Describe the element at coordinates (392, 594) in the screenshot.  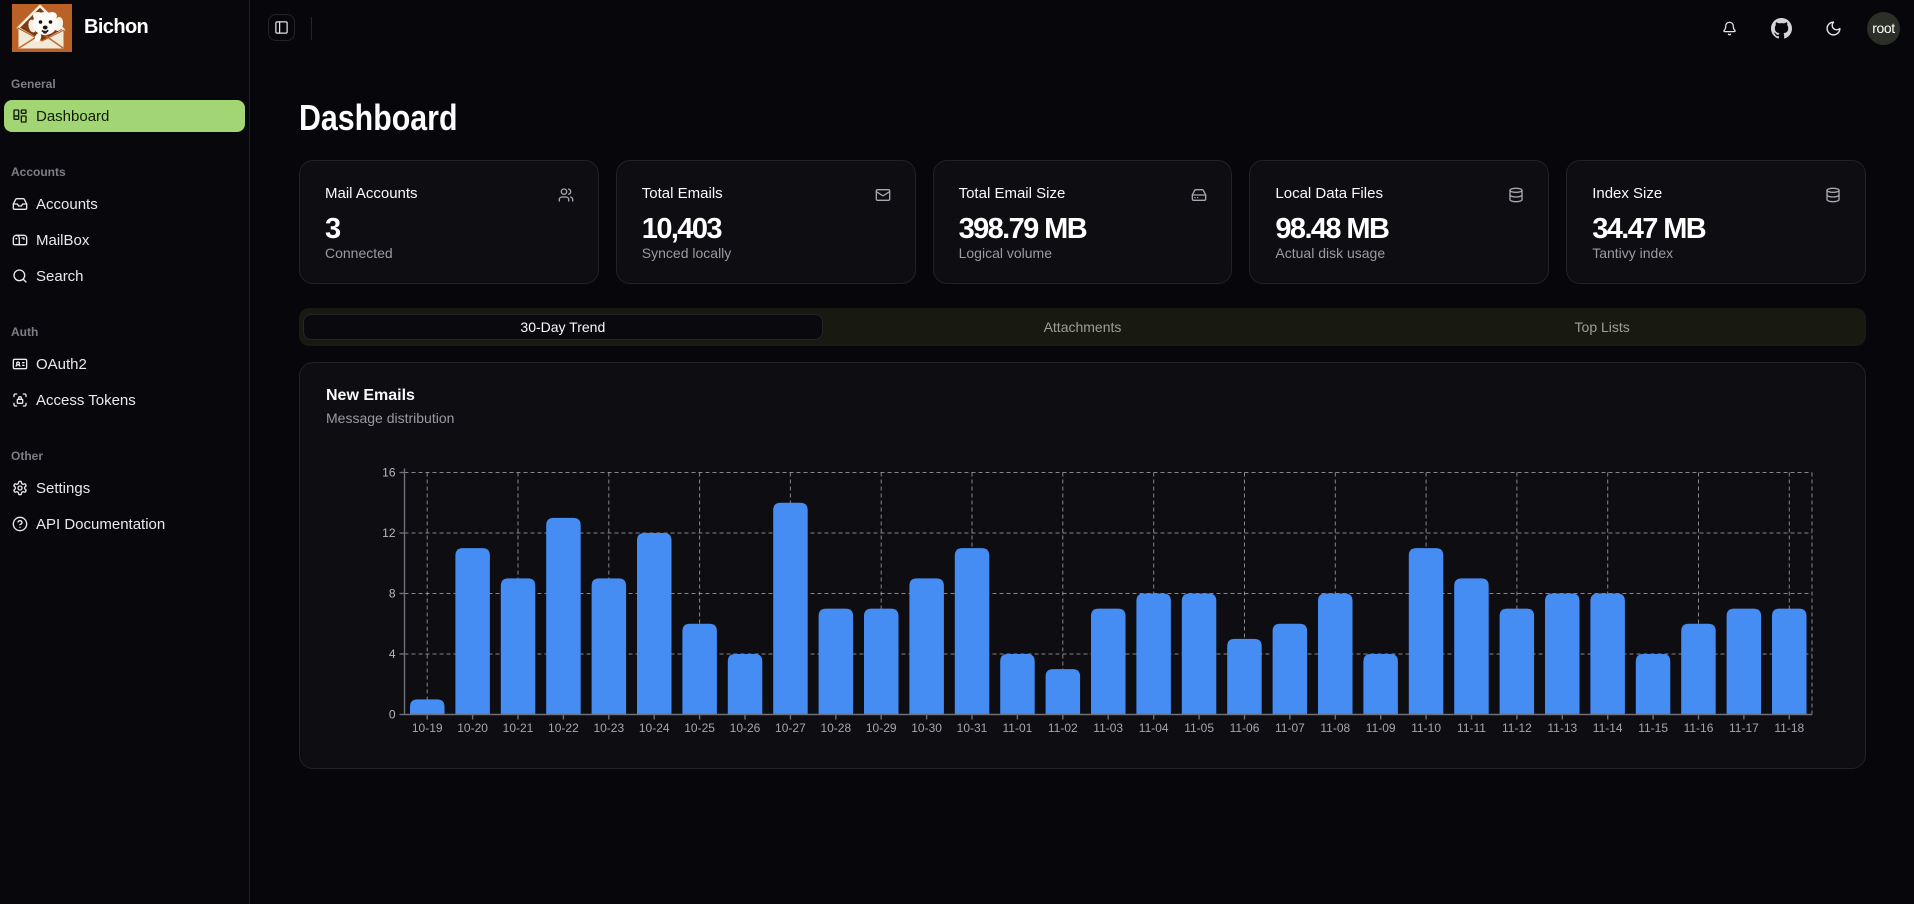
I see `svg-text: 8` at that location.